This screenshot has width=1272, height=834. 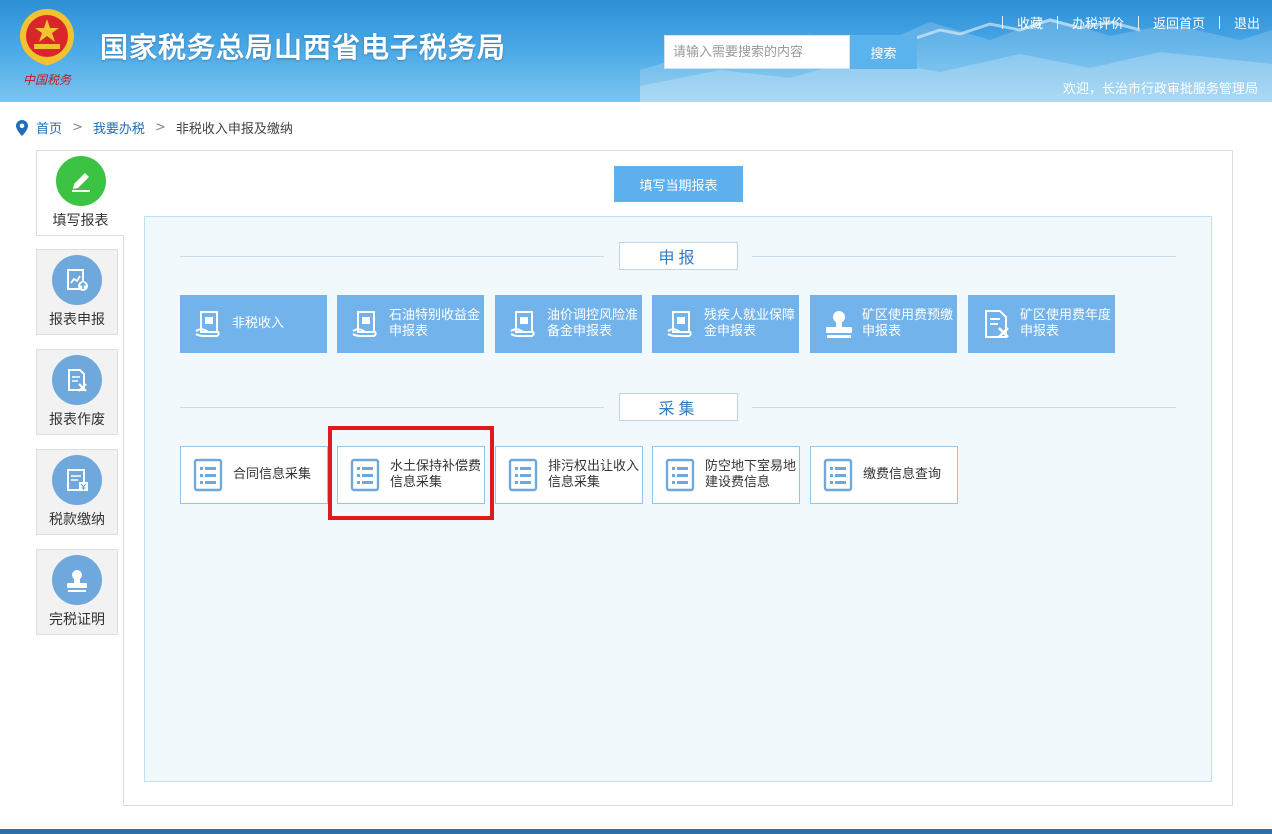 What do you see at coordinates (997, 324) in the screenshot?
I see `document-cancel-icon` at bounding box center [997, 324].